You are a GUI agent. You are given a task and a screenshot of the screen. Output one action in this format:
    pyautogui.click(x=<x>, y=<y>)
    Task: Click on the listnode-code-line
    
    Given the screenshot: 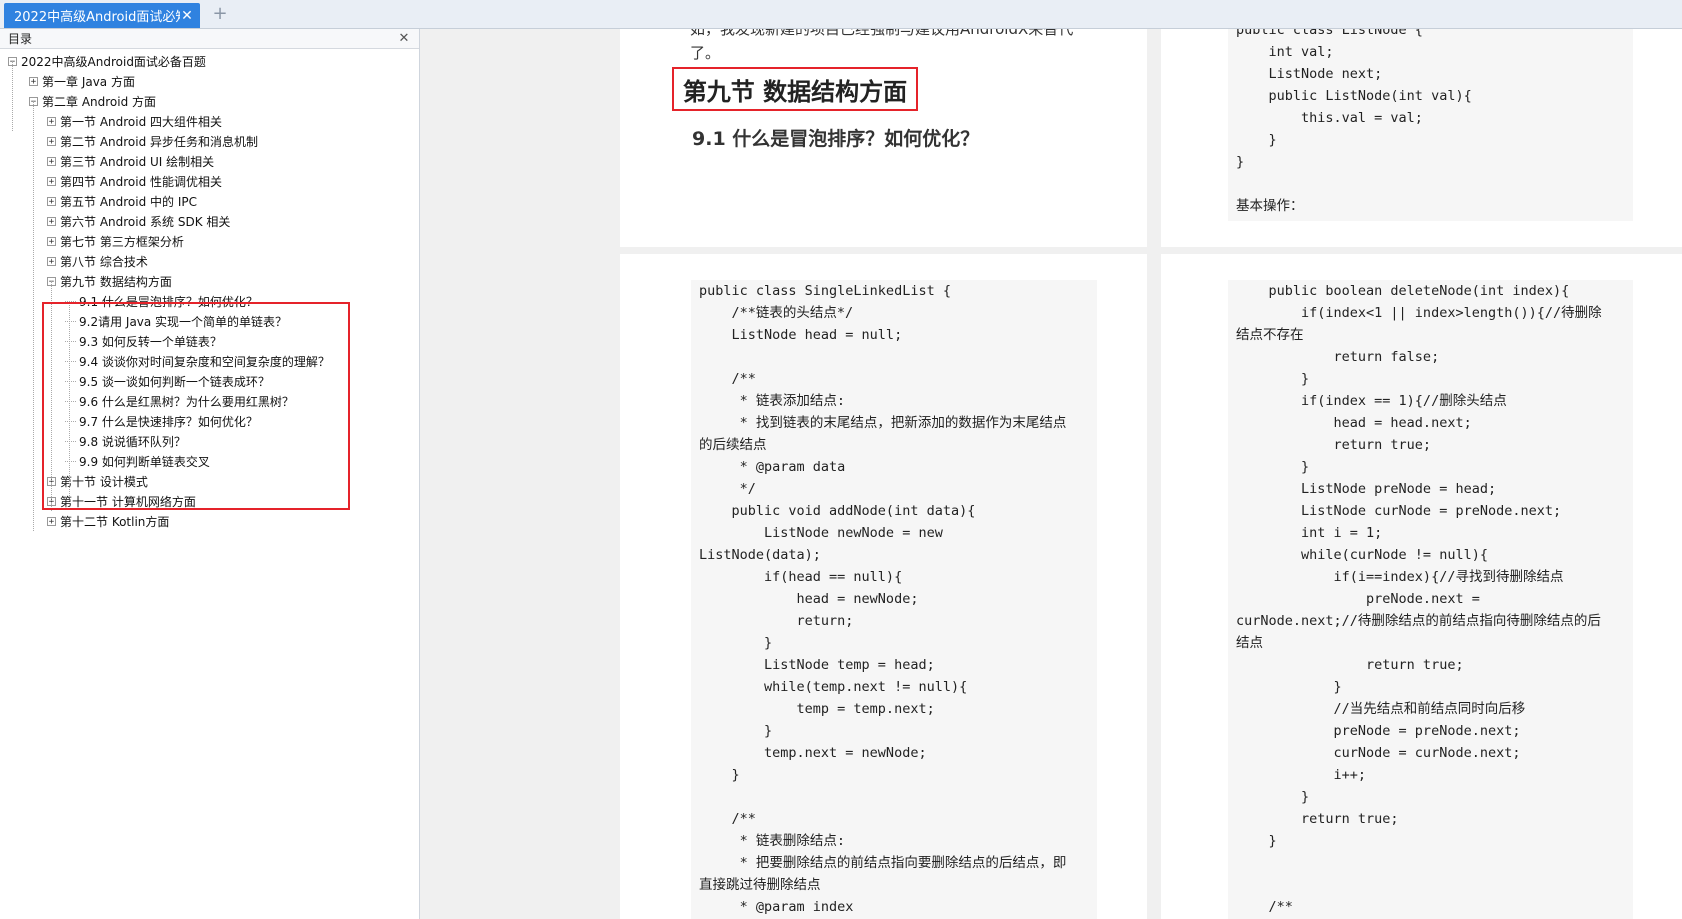 What is the action you would take?
    pyautogui.click(x=1434, y=184)
    